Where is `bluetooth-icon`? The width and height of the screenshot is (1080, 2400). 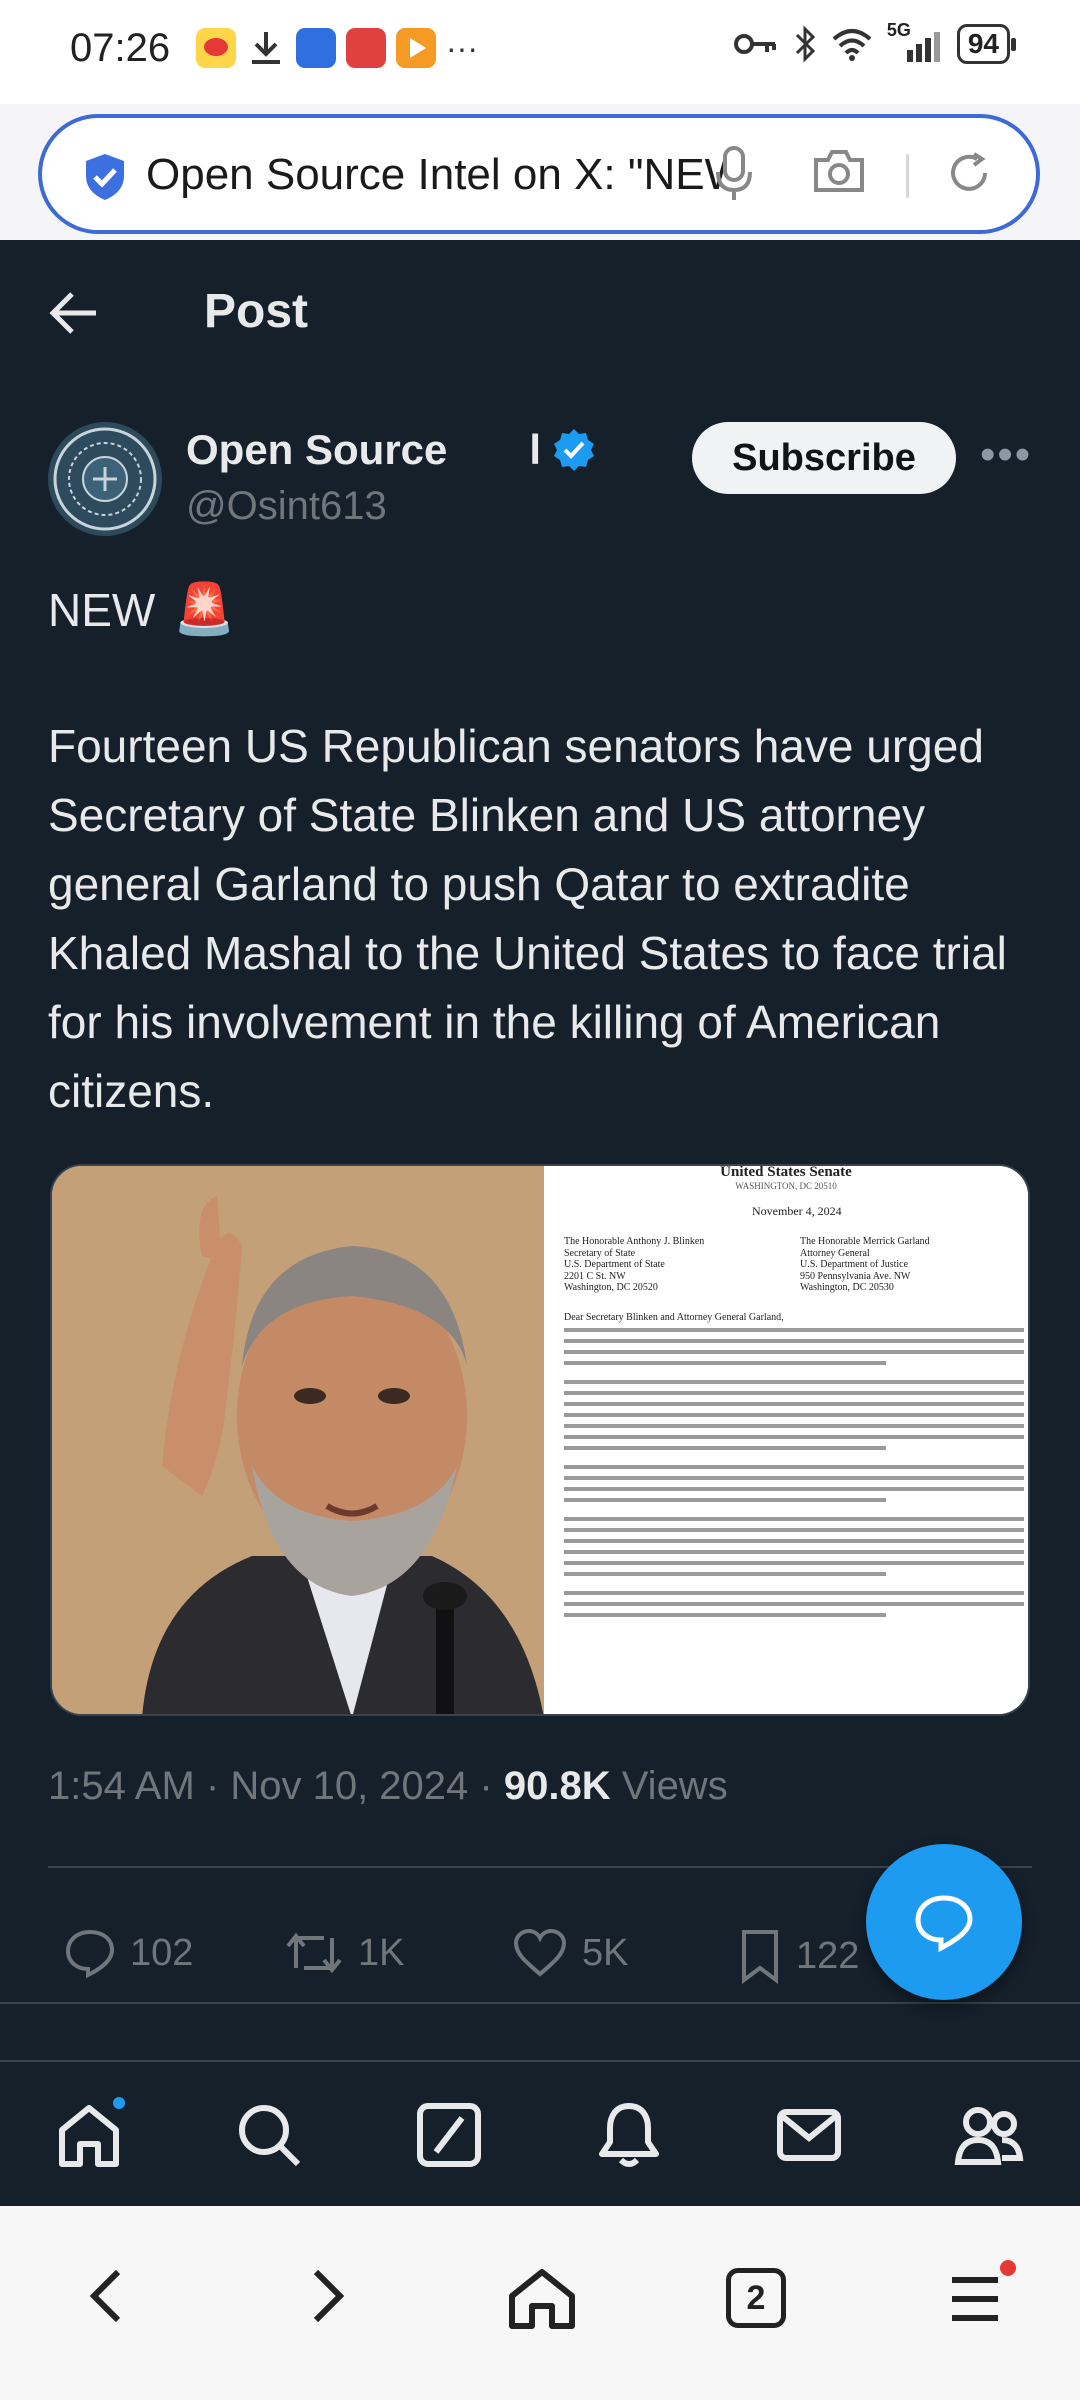
bluetooth-icon is located at coordinates (805, 44).